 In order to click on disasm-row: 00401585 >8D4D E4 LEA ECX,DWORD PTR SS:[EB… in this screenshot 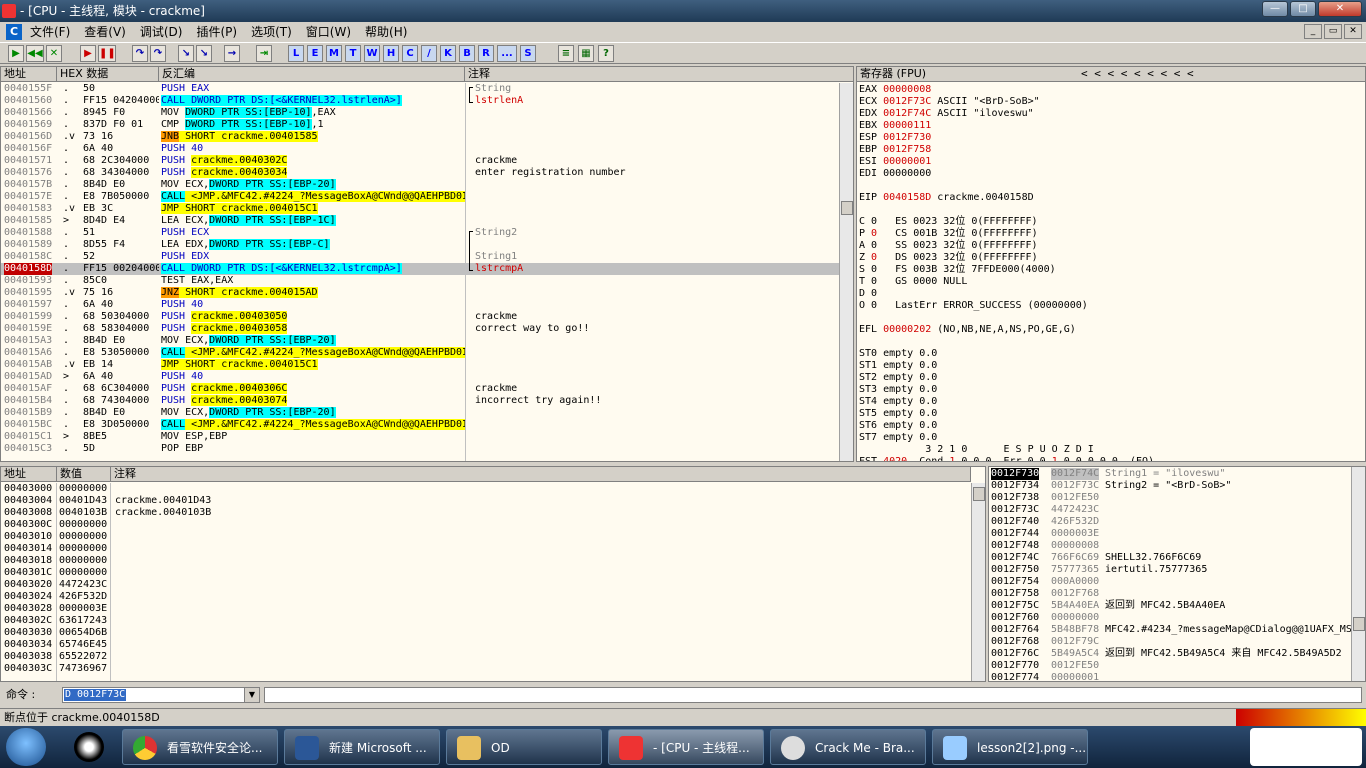, I will do `click(420, 221)`.